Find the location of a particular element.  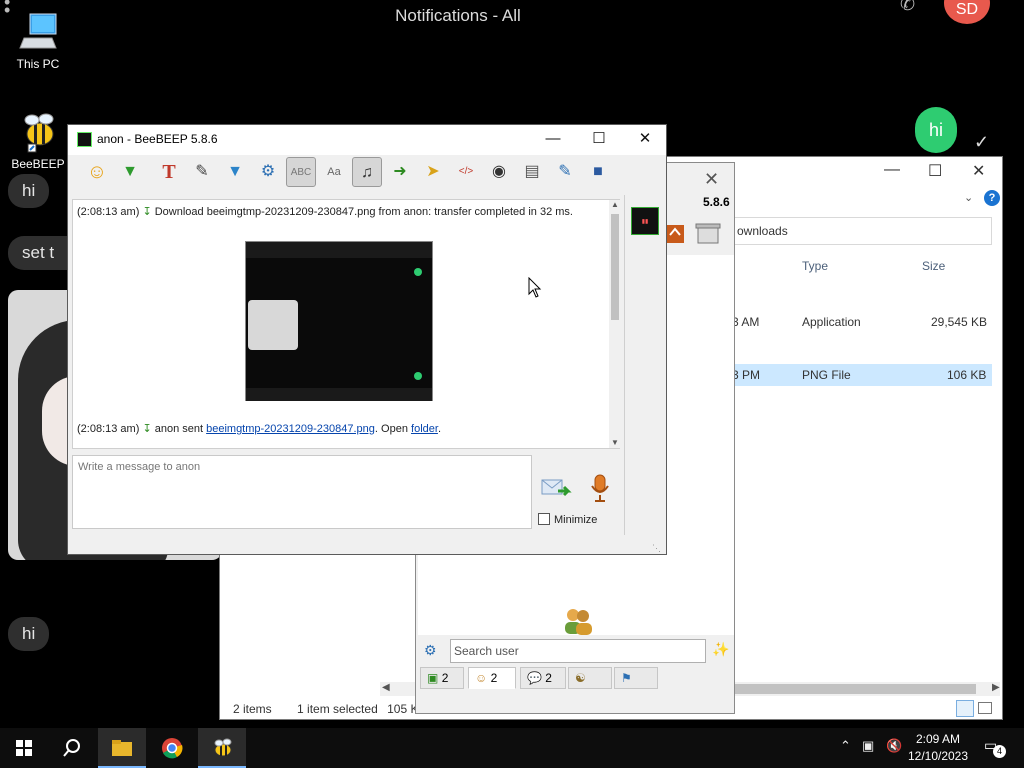

desktop-icon-this-pc: This PC is located at coordinates (38, 40).